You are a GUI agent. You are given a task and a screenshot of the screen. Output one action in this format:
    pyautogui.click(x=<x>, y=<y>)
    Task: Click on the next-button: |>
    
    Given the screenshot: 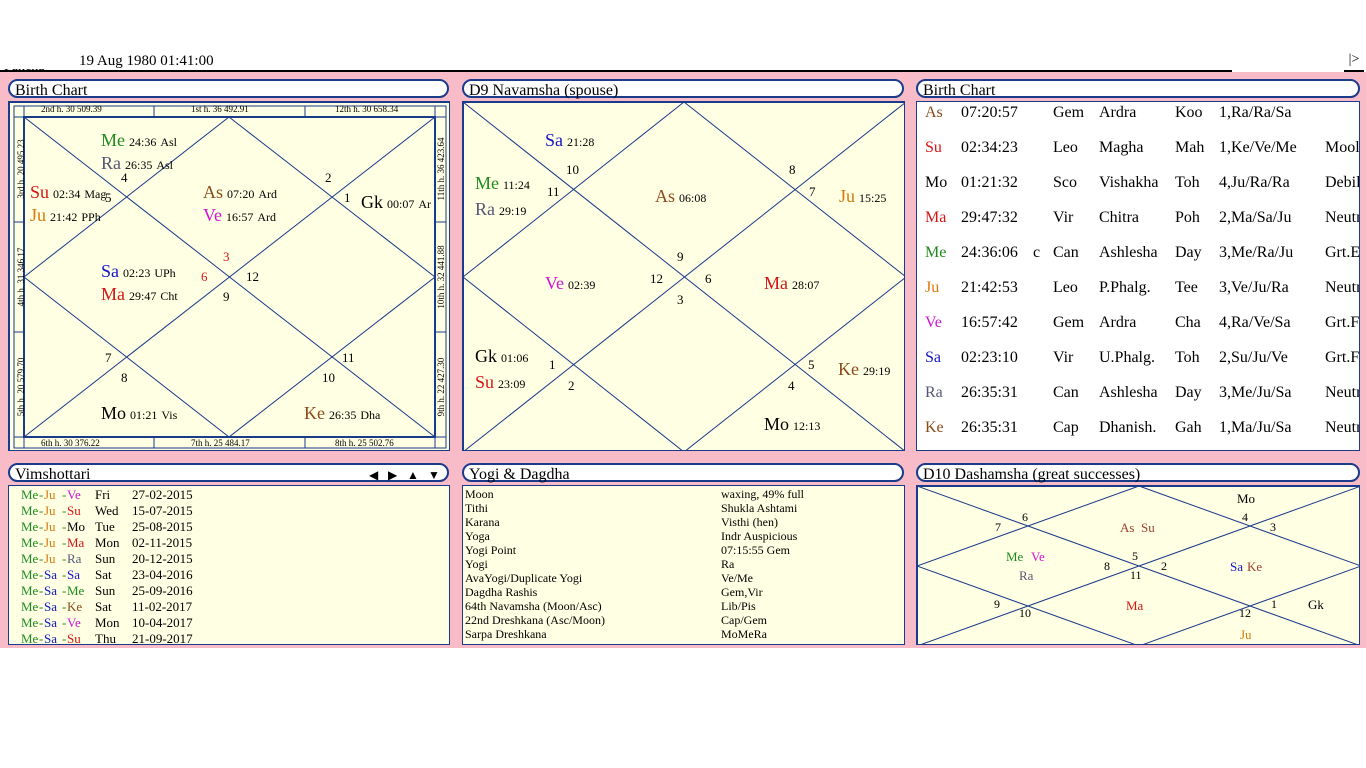 What is the action you would take?
    pyautogui.click(x=1354, y=62)
    